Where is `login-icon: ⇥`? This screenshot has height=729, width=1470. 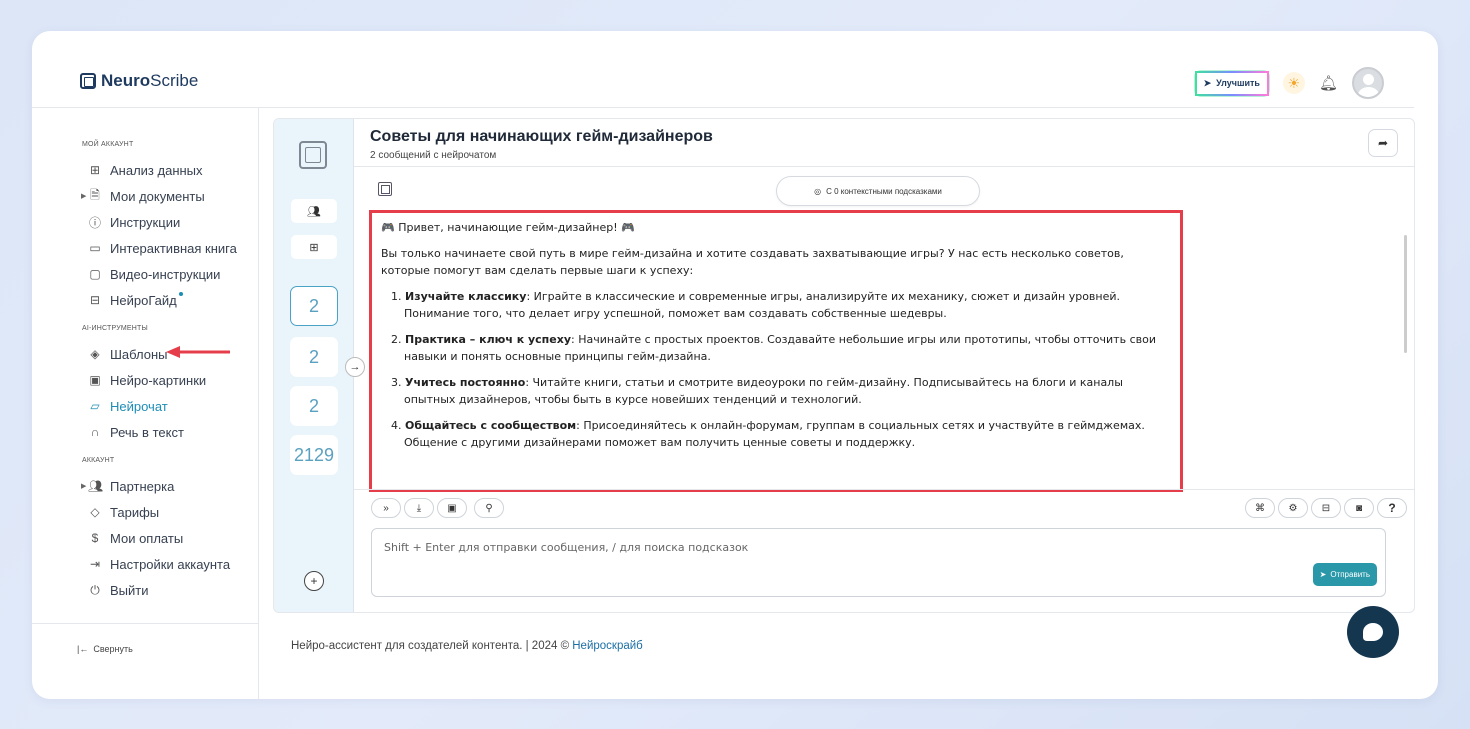 login-icon: ⇥ is located at coordinates (95, 564).